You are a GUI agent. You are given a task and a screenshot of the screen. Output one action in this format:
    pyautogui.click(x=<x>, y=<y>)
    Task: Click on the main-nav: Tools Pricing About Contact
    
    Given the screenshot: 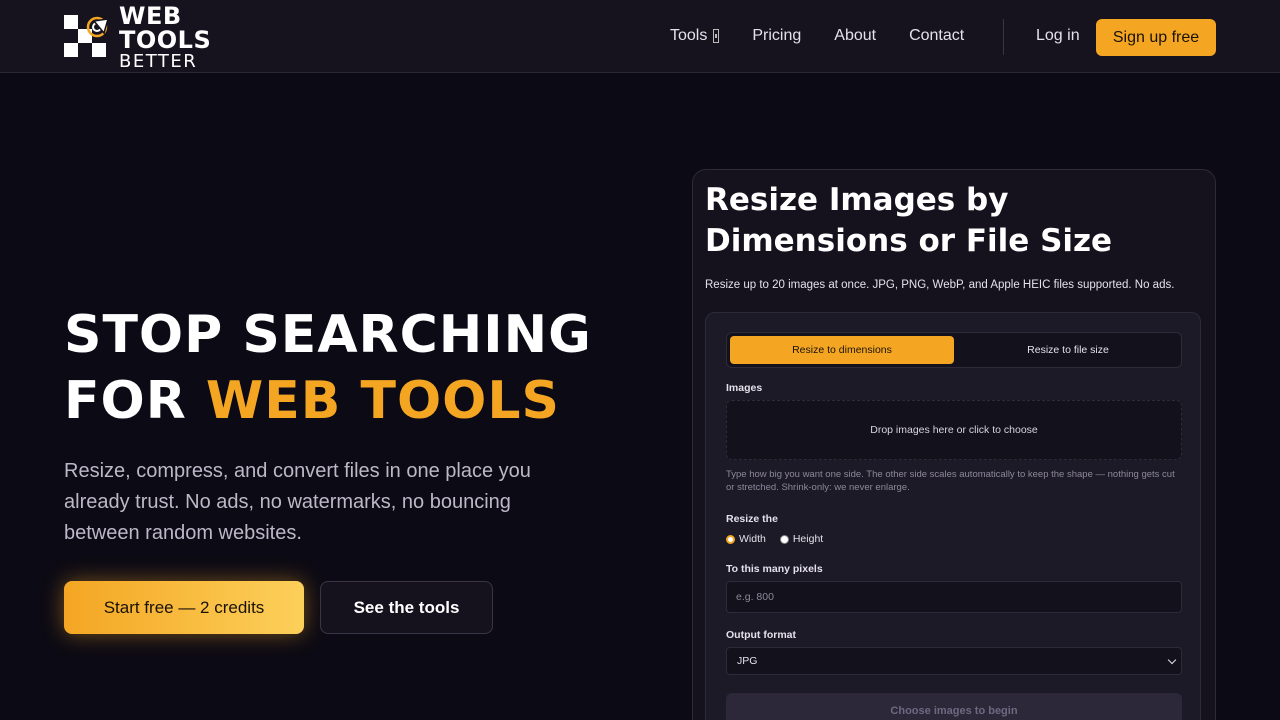 What is the action you would take?
    pyautogui.click(x=833, y=36)
    